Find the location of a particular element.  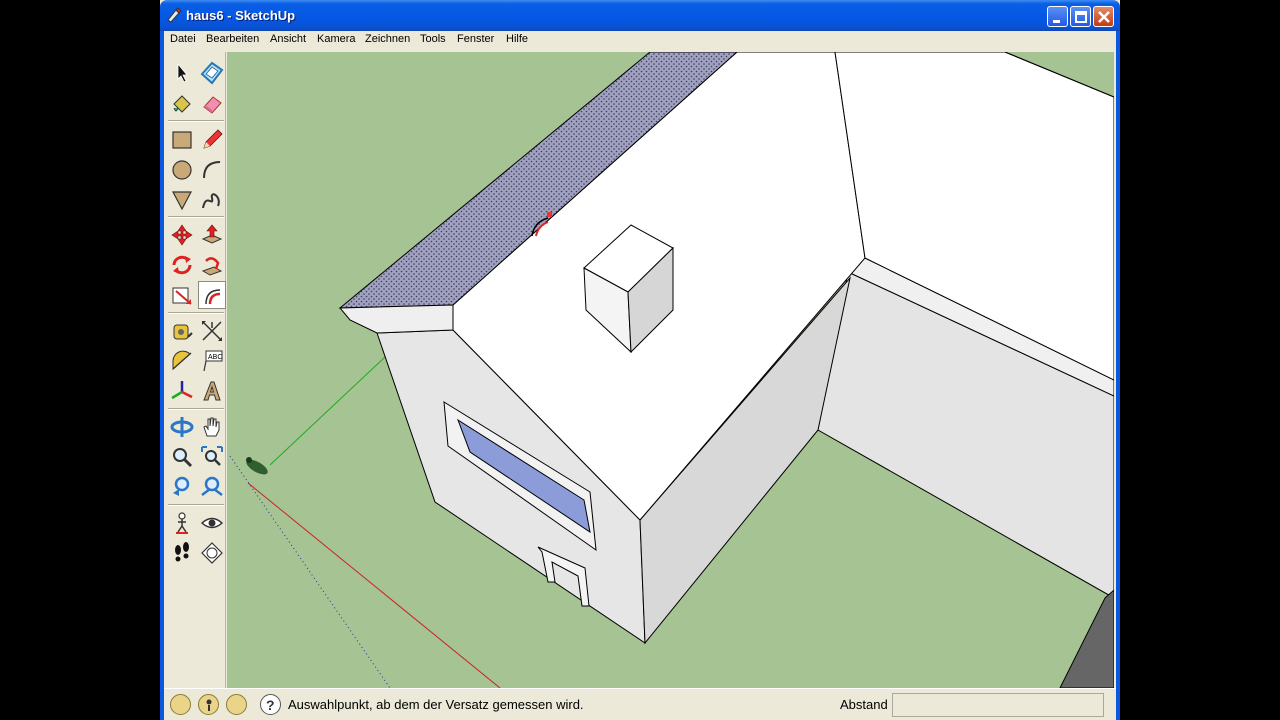

walk-tool is located at coordinates (182, 553).